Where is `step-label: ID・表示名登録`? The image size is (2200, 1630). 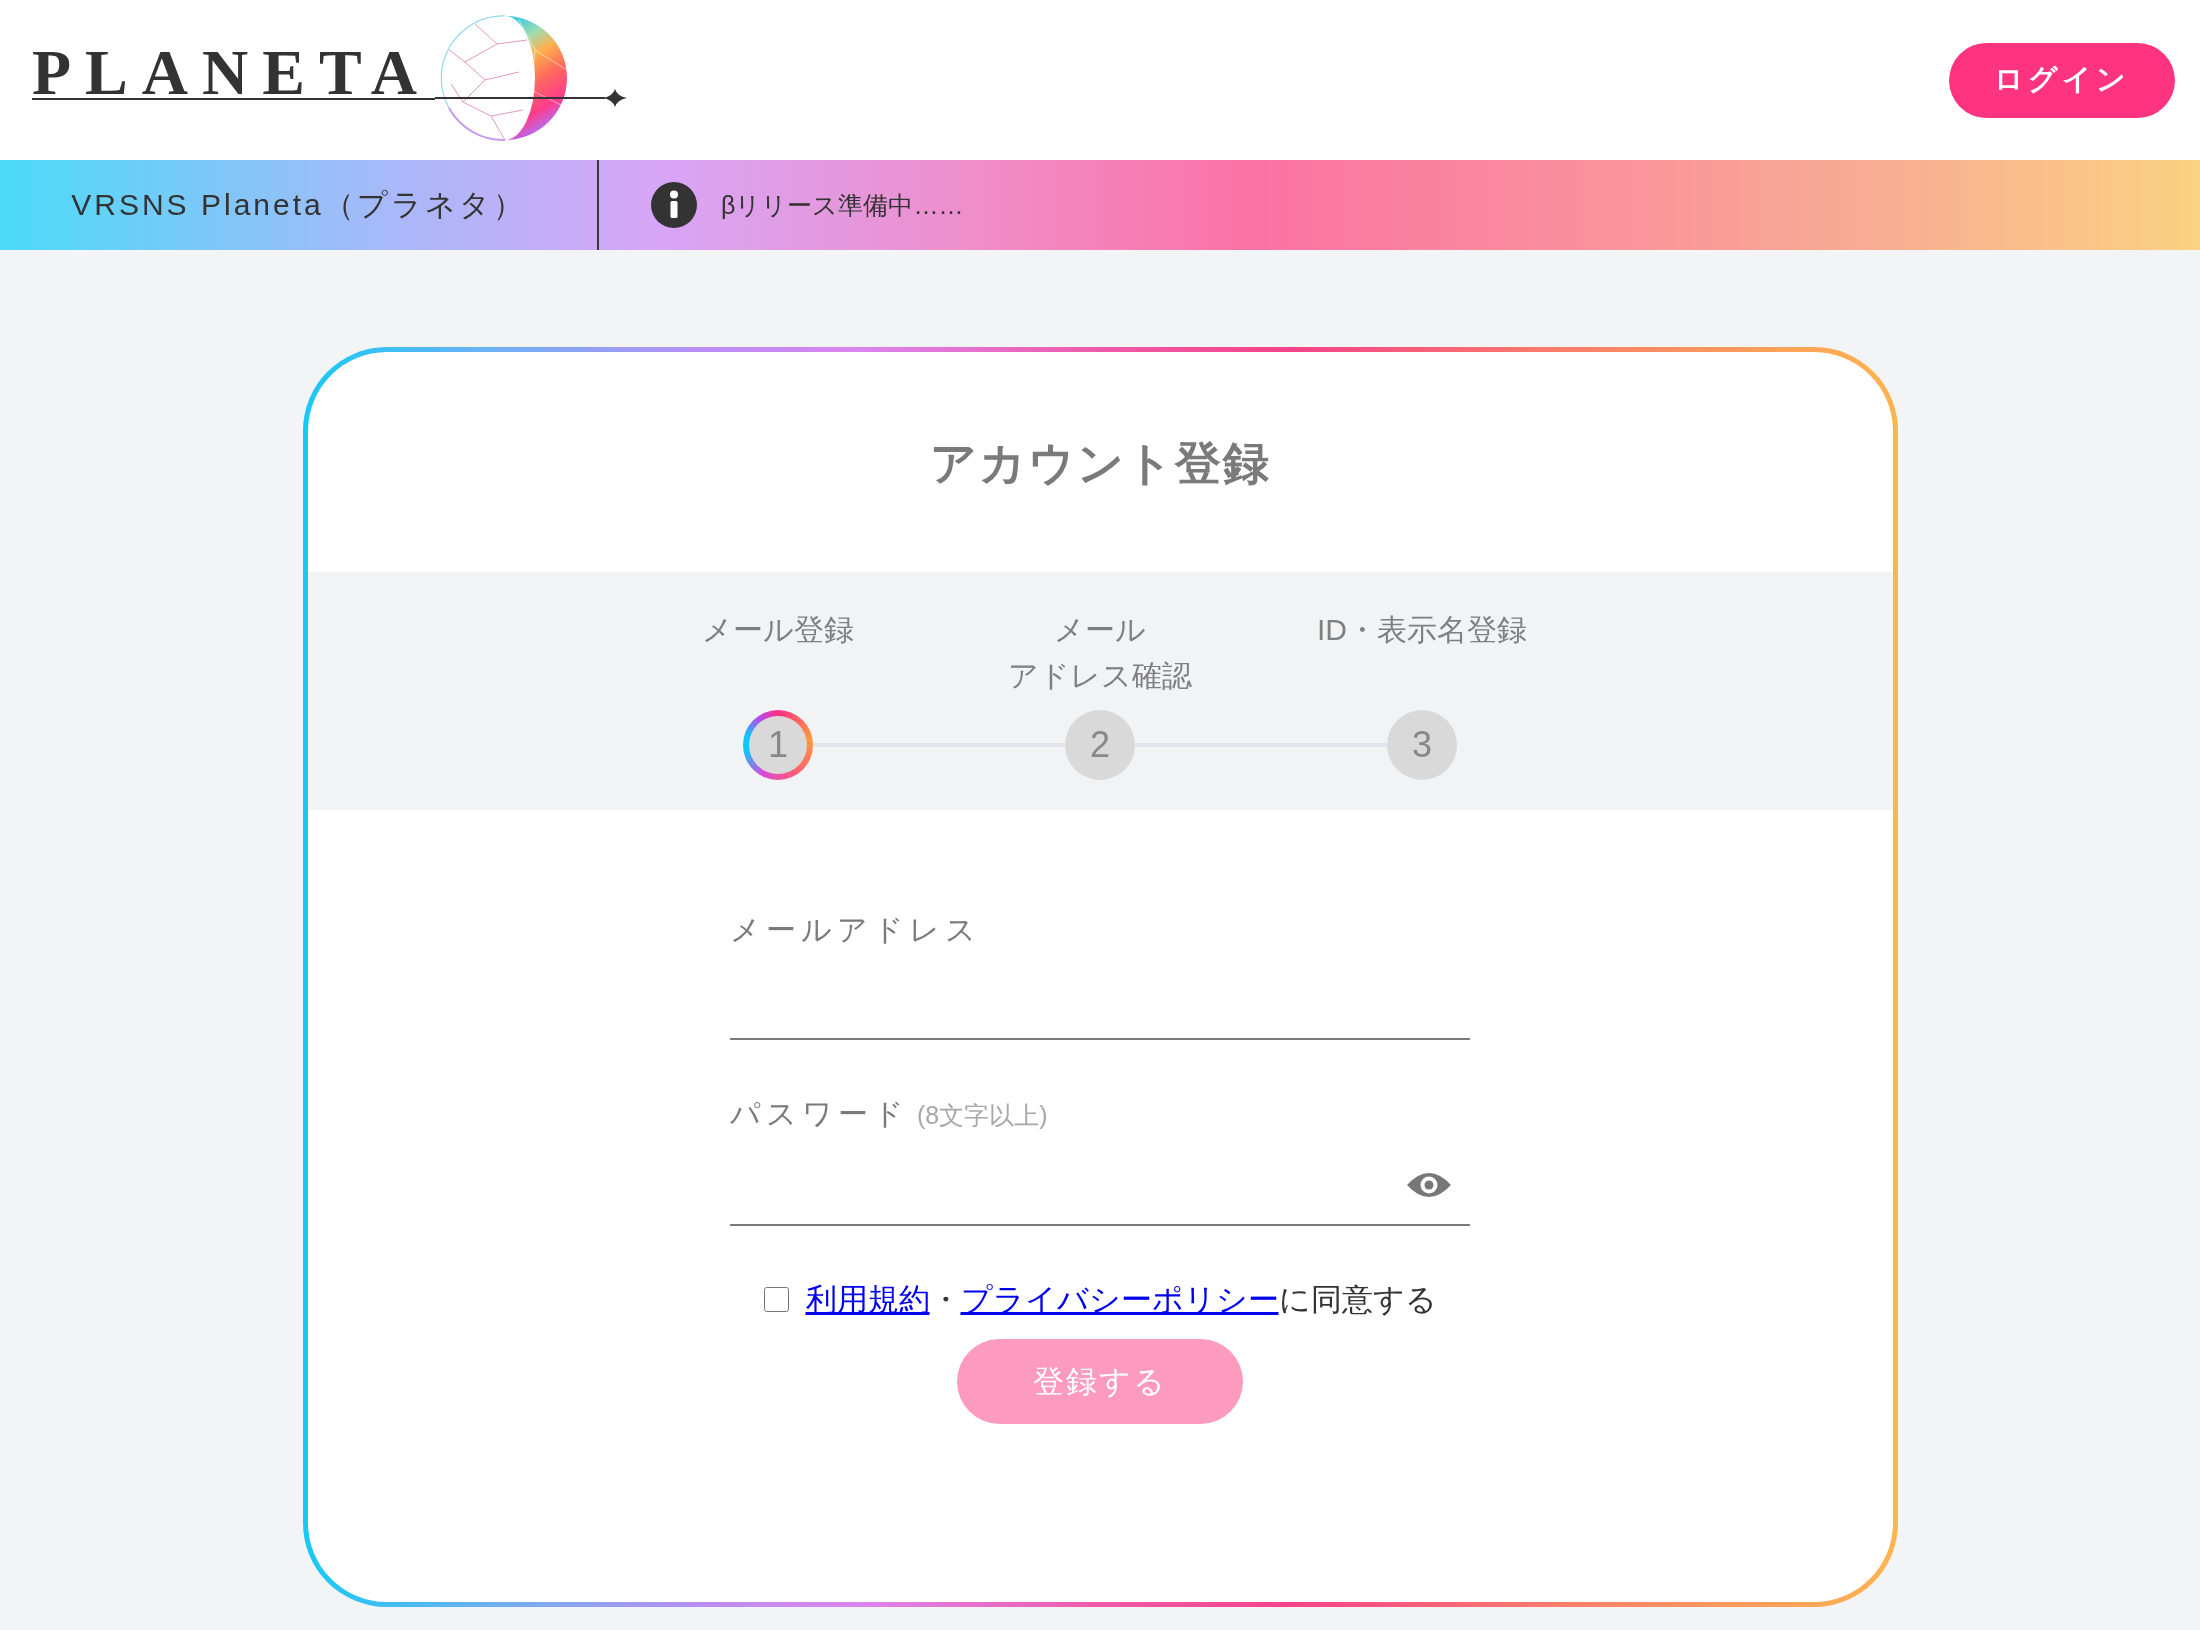
step-label: ID・表示名登録 is located at coordinates (1422, 630).